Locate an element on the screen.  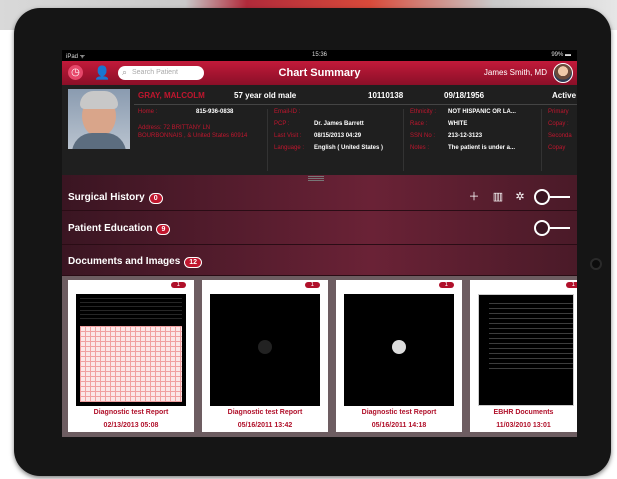
notes-label: Notes : is located at coordinates (420, 148).